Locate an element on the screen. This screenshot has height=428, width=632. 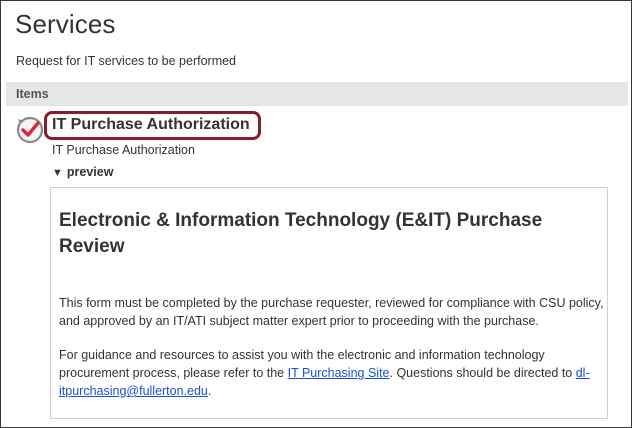
checkmark-refresh-icon is located at coordinates (30, 130).